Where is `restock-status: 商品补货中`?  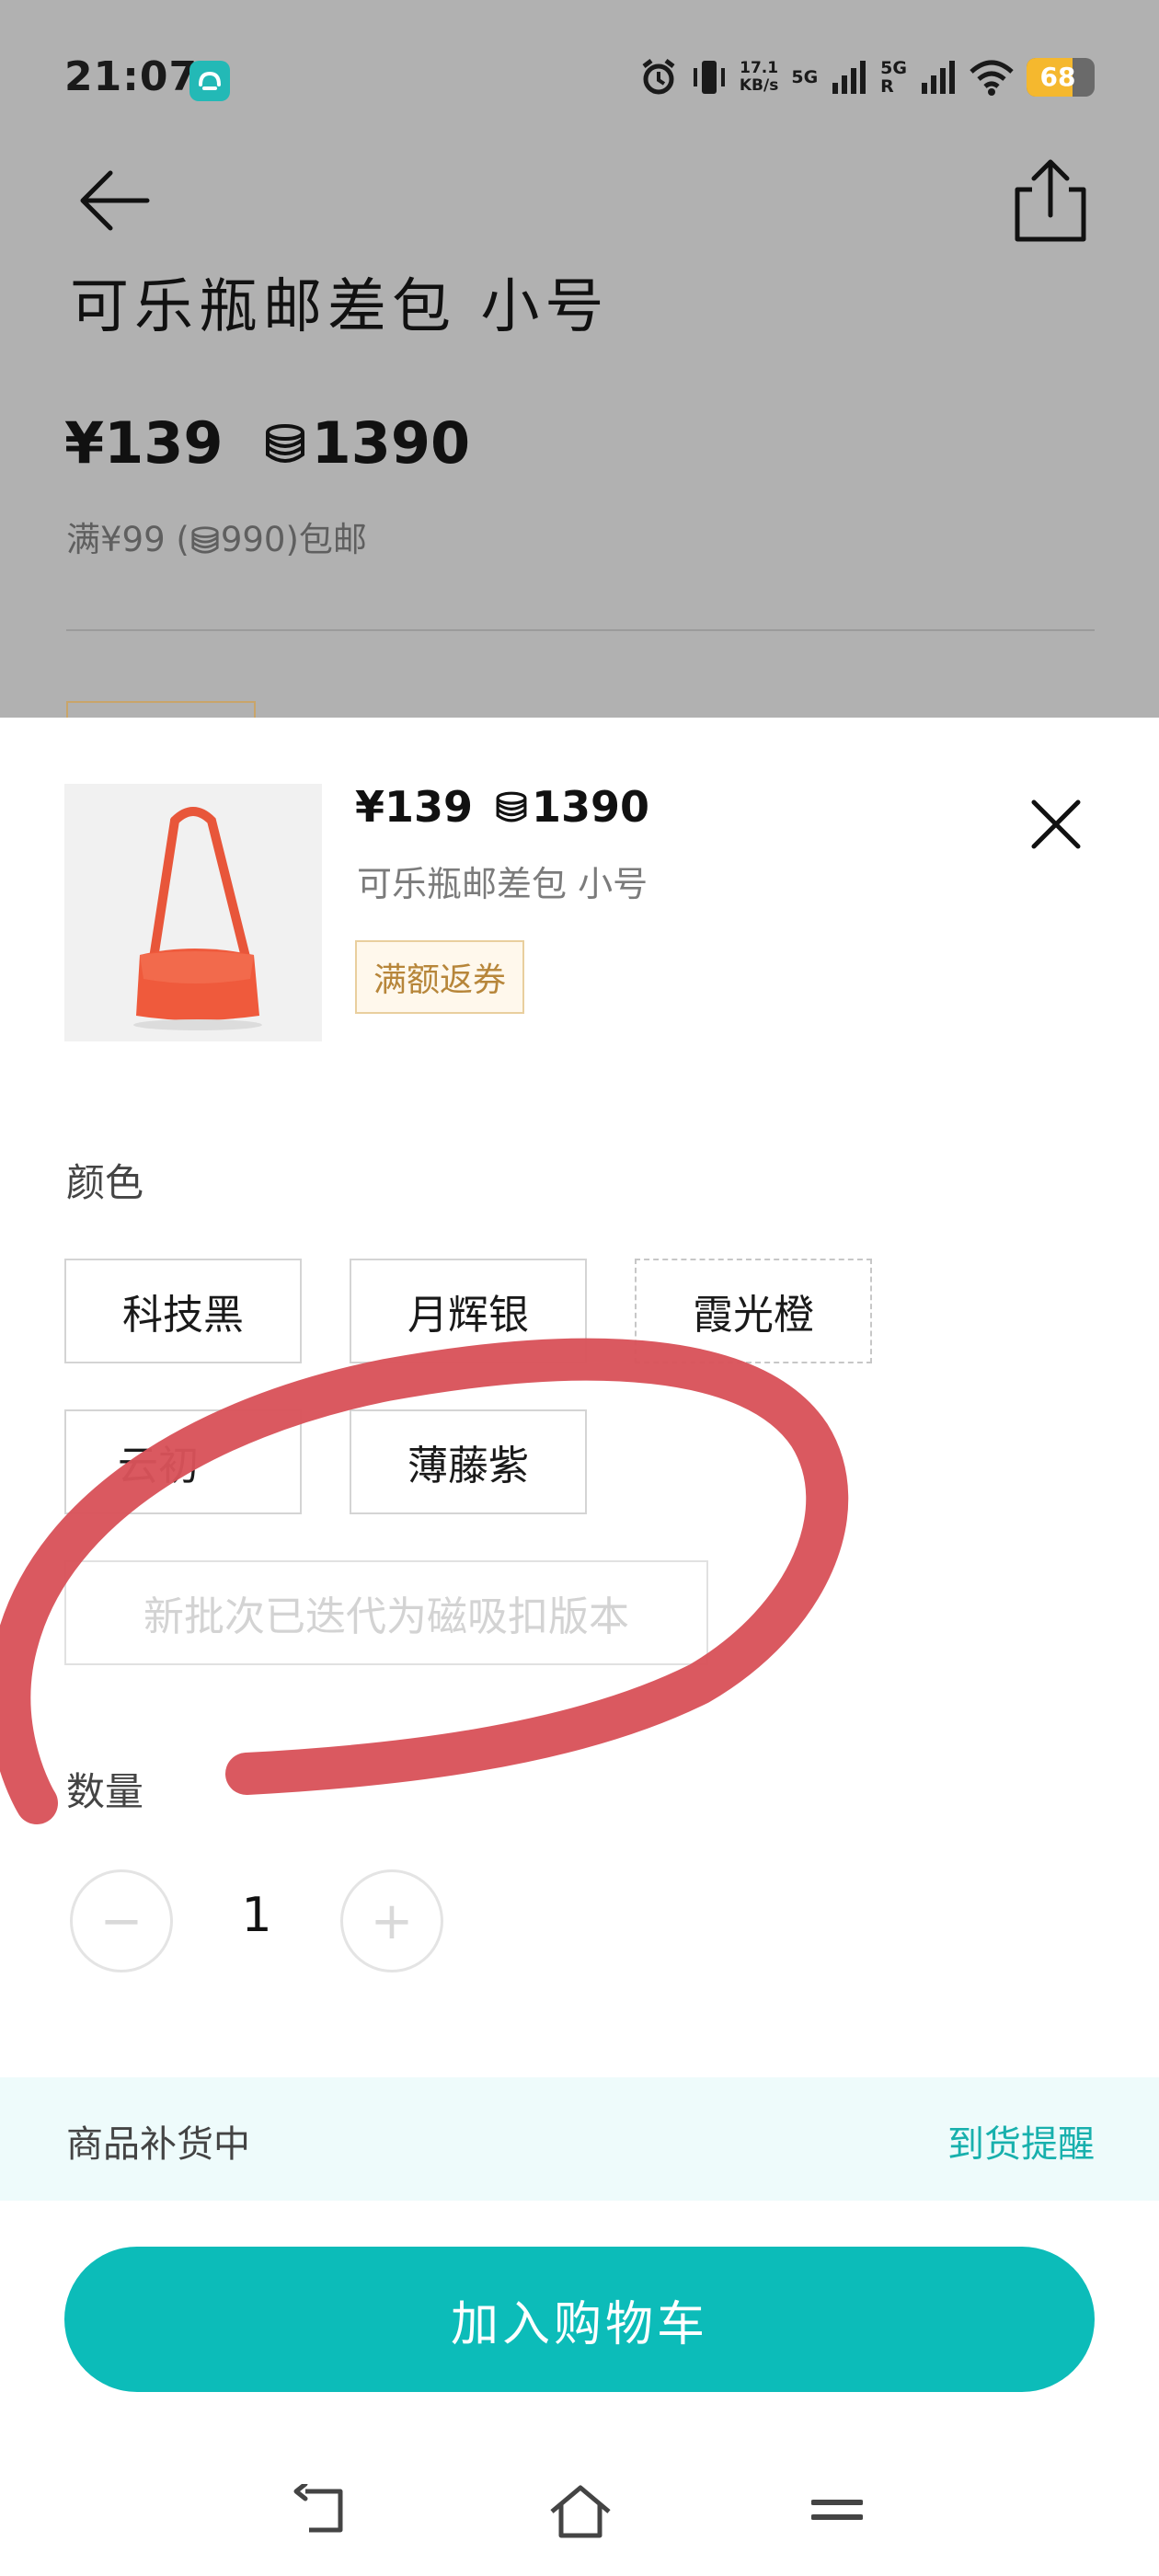
restock-status: 商品补货中 is located at coordinates (158, 2144).